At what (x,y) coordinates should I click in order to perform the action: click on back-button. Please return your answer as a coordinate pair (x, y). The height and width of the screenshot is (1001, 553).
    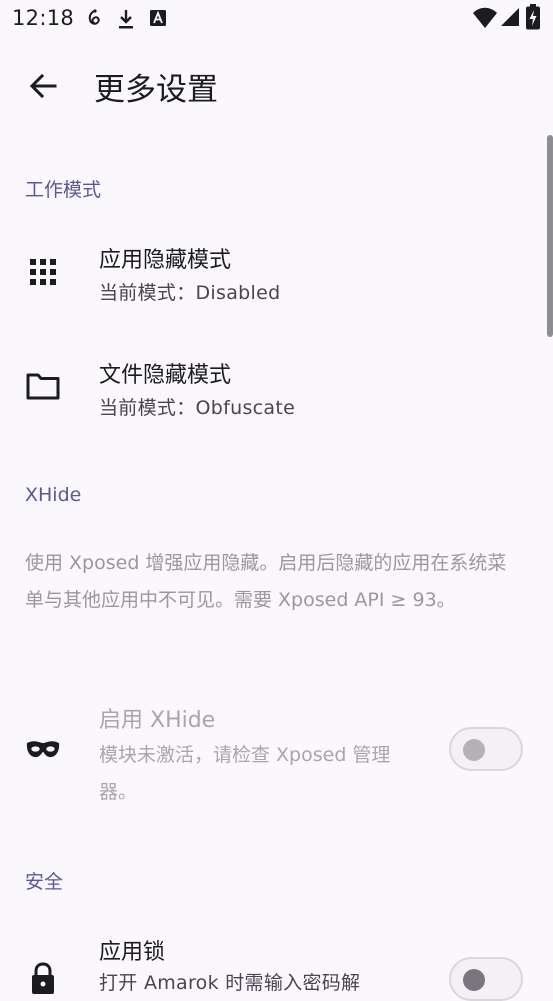
    Looking at the image, I should click on (43, 86).